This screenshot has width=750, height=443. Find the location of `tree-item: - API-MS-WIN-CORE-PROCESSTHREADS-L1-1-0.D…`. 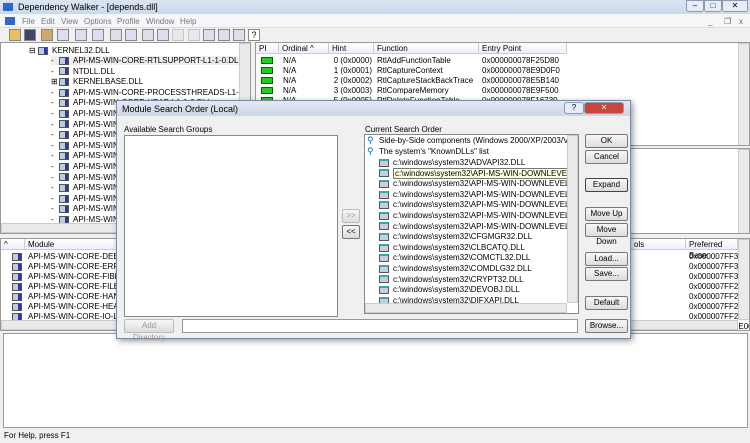

tree-item: - API-MS-WIN-CORE-PROCESSTHREADS-L1-1-0.D… is located at coordinates (150, 92).